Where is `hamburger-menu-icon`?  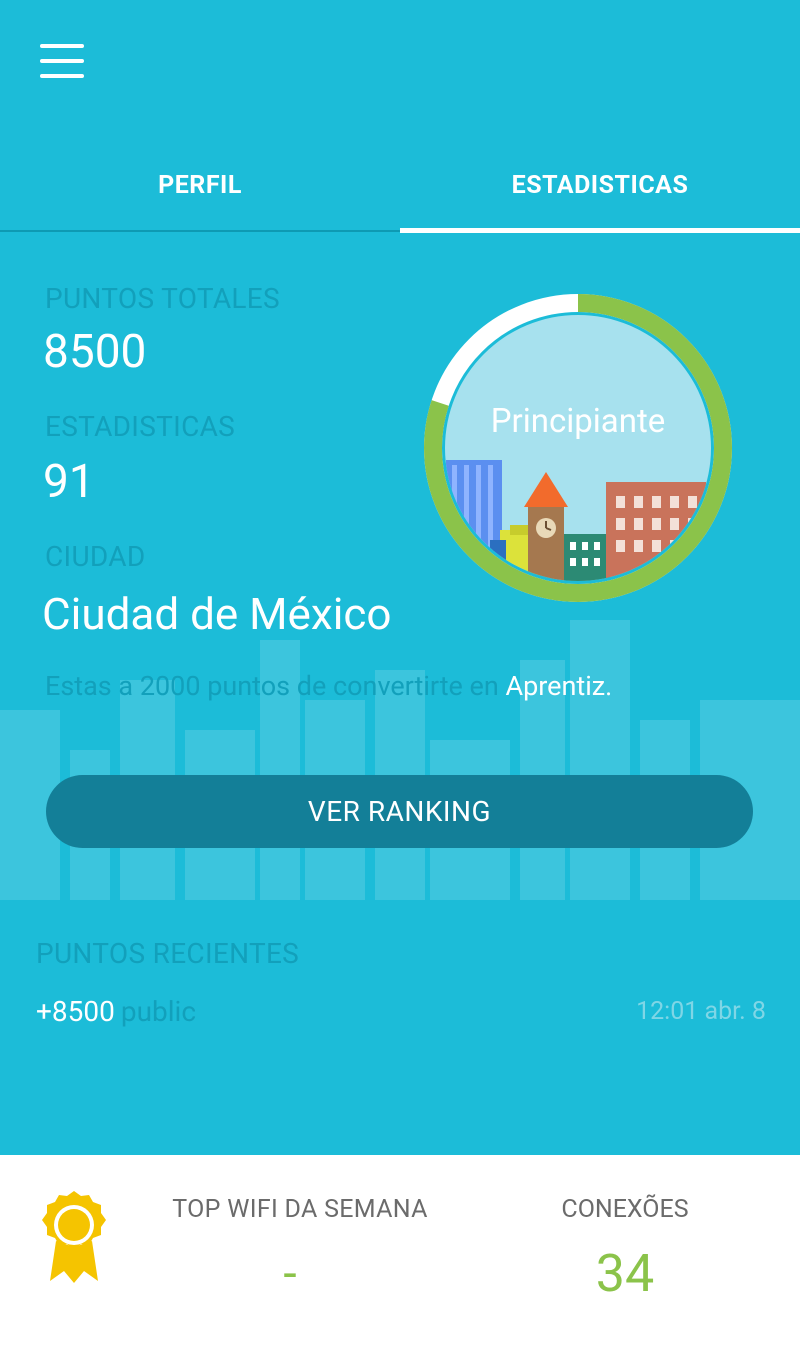 hamburger-menu-icon is located at coordinates (62, 61).